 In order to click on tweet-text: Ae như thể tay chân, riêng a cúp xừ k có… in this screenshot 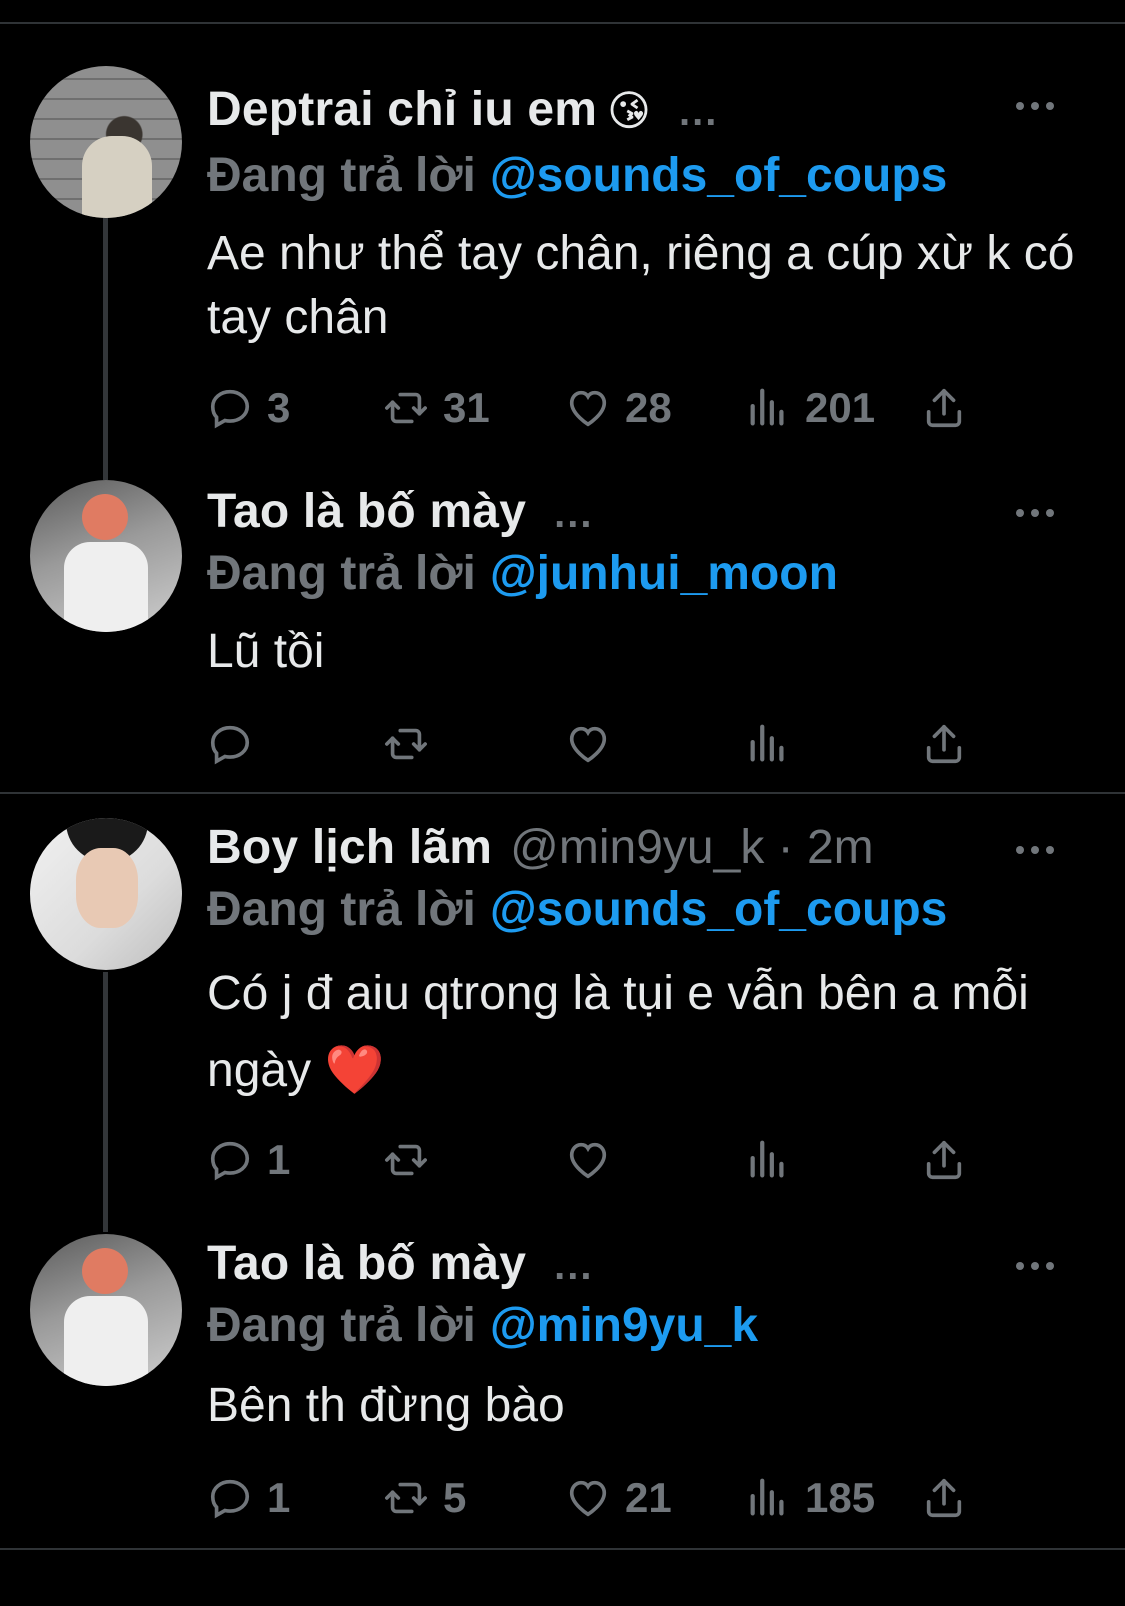, I will do `click(647, 286)`.